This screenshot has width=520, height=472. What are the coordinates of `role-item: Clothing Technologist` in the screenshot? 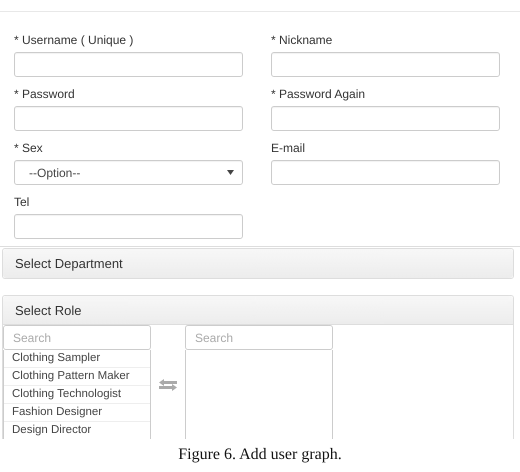 It's located at (77, 395).